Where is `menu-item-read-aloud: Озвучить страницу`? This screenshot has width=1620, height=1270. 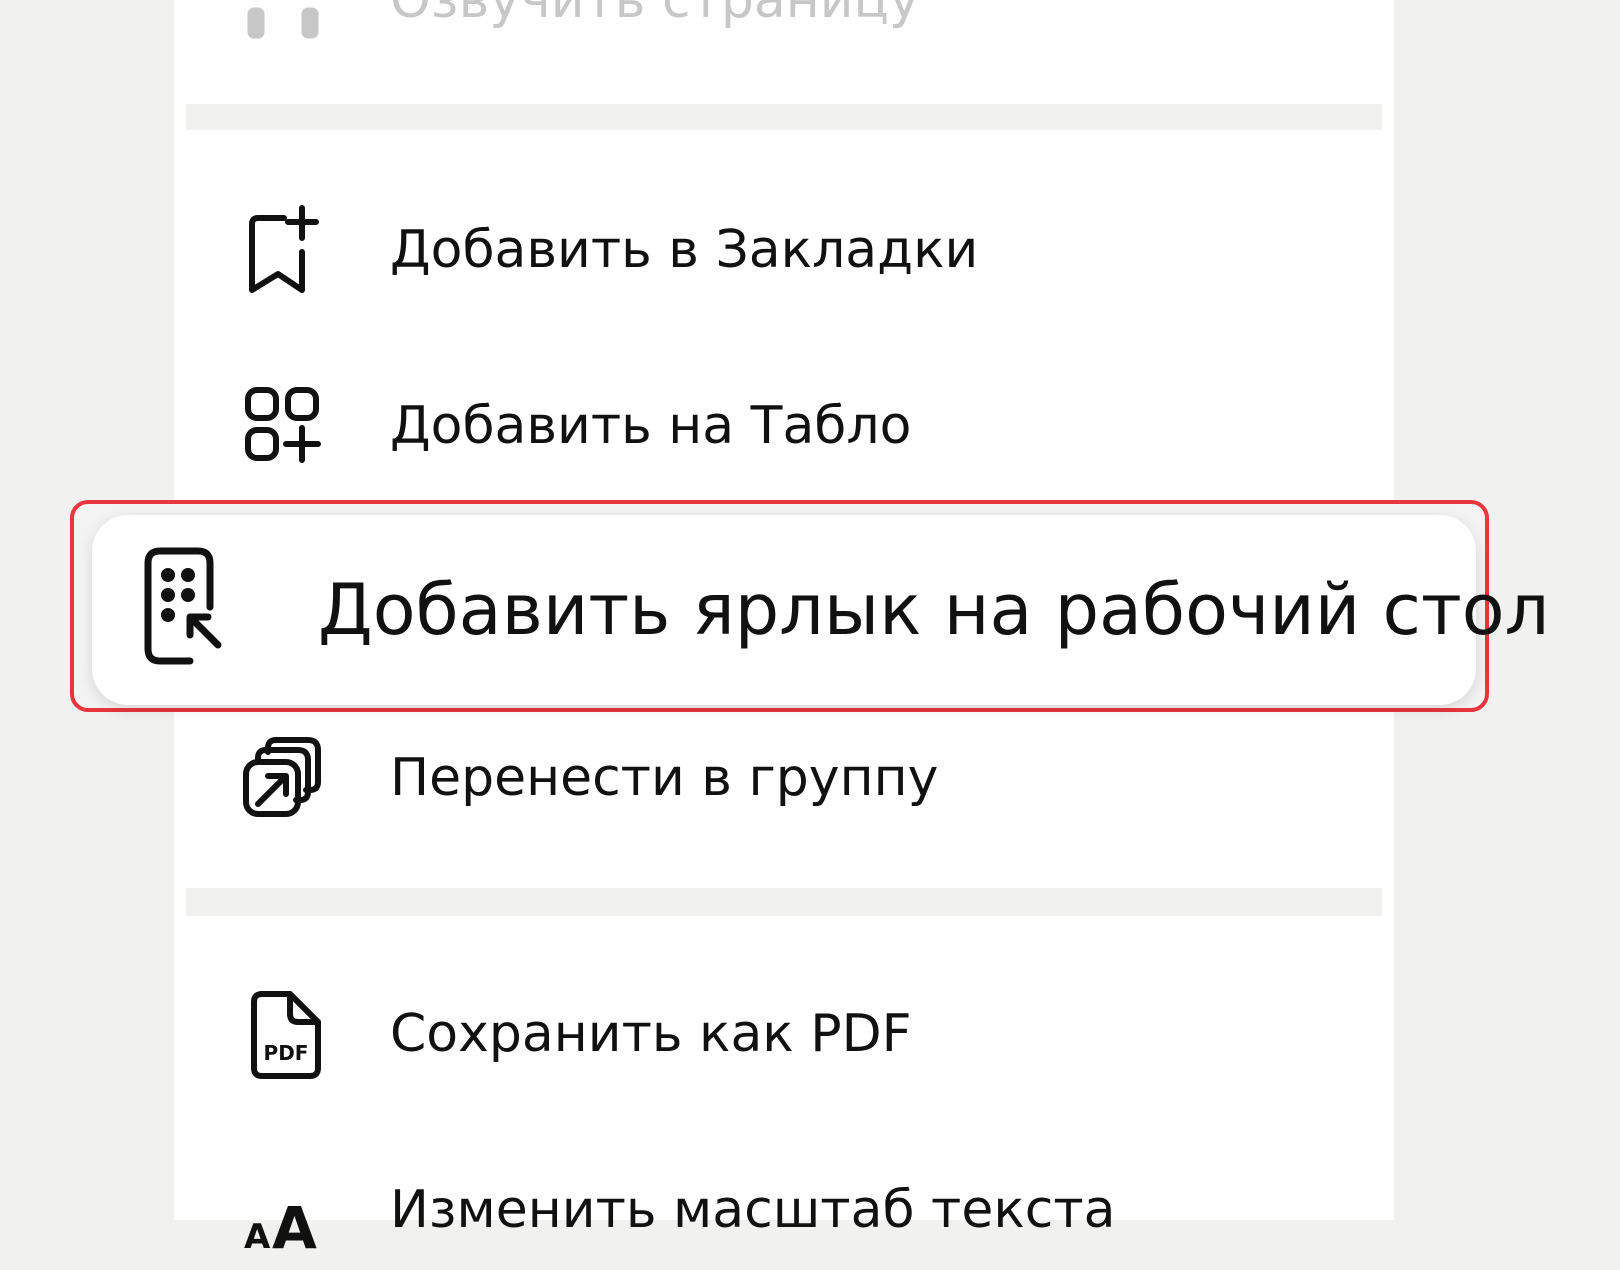 menu-item-read-aloud: Озвучить страницу is located at coordinates (784, 30).